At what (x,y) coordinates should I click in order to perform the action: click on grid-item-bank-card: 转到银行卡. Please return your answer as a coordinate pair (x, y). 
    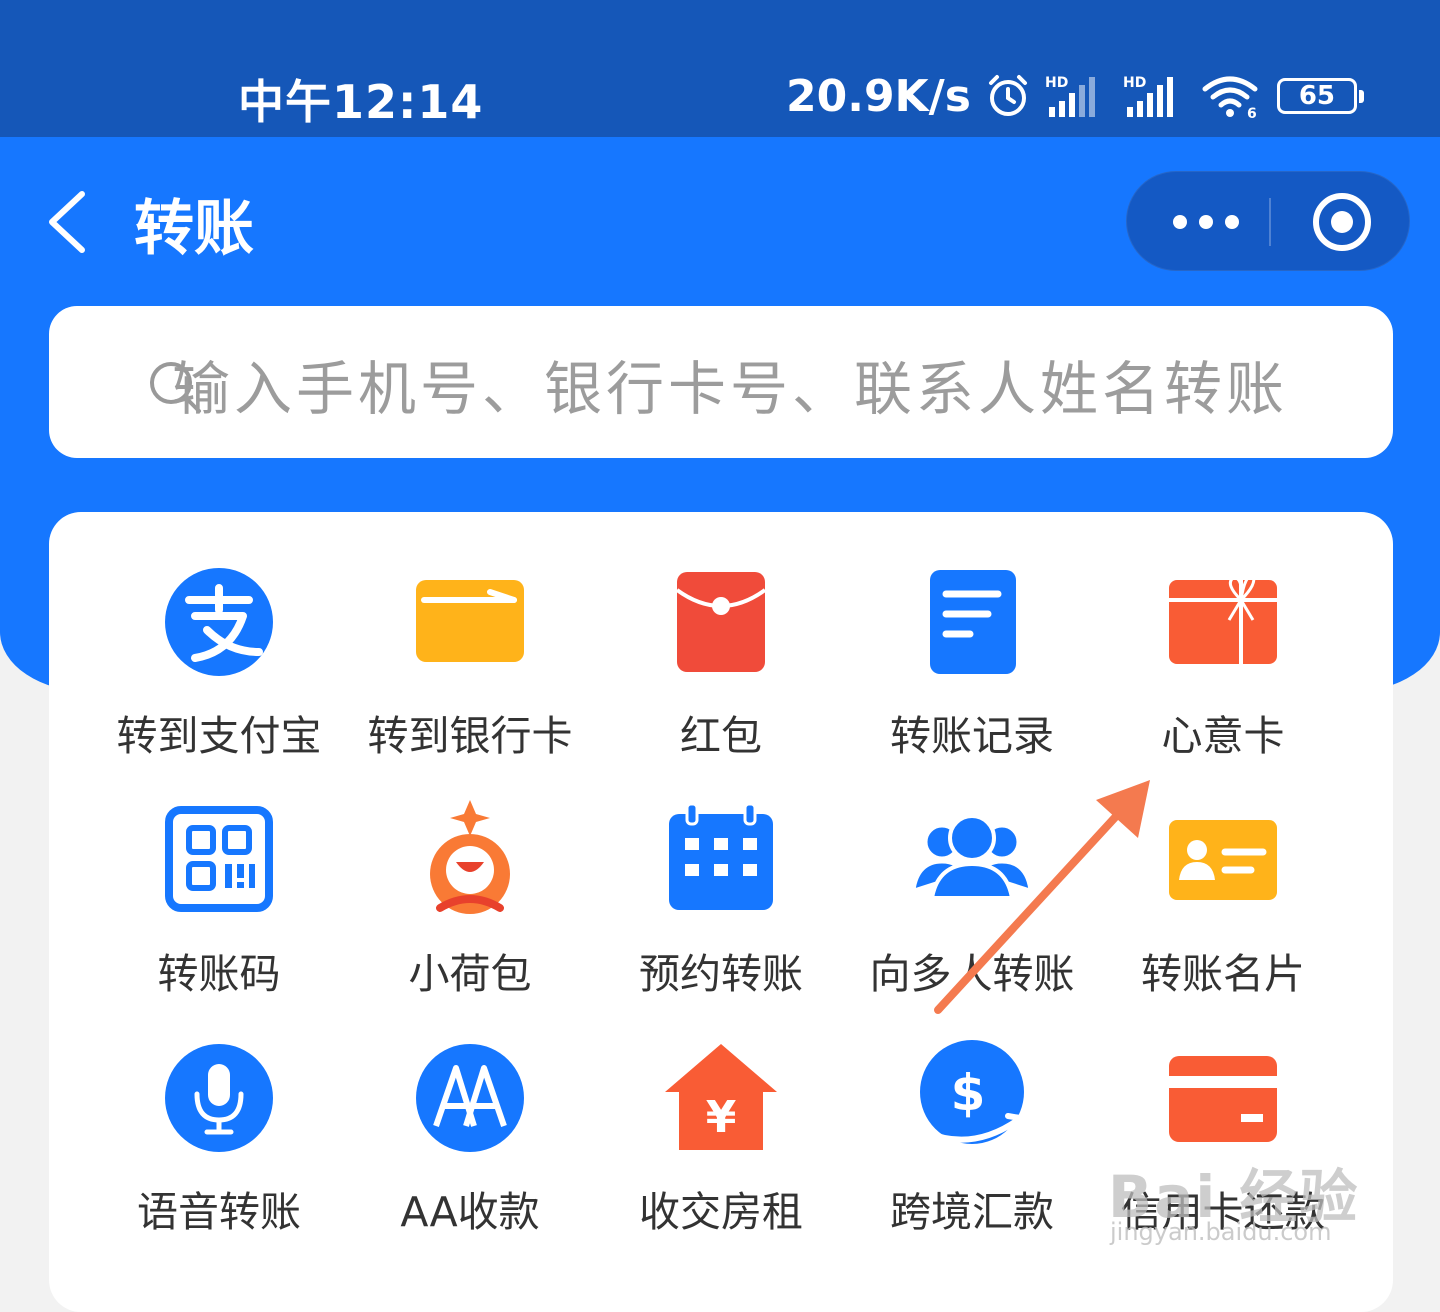
    Looking at the image, I should click on (470, 660).